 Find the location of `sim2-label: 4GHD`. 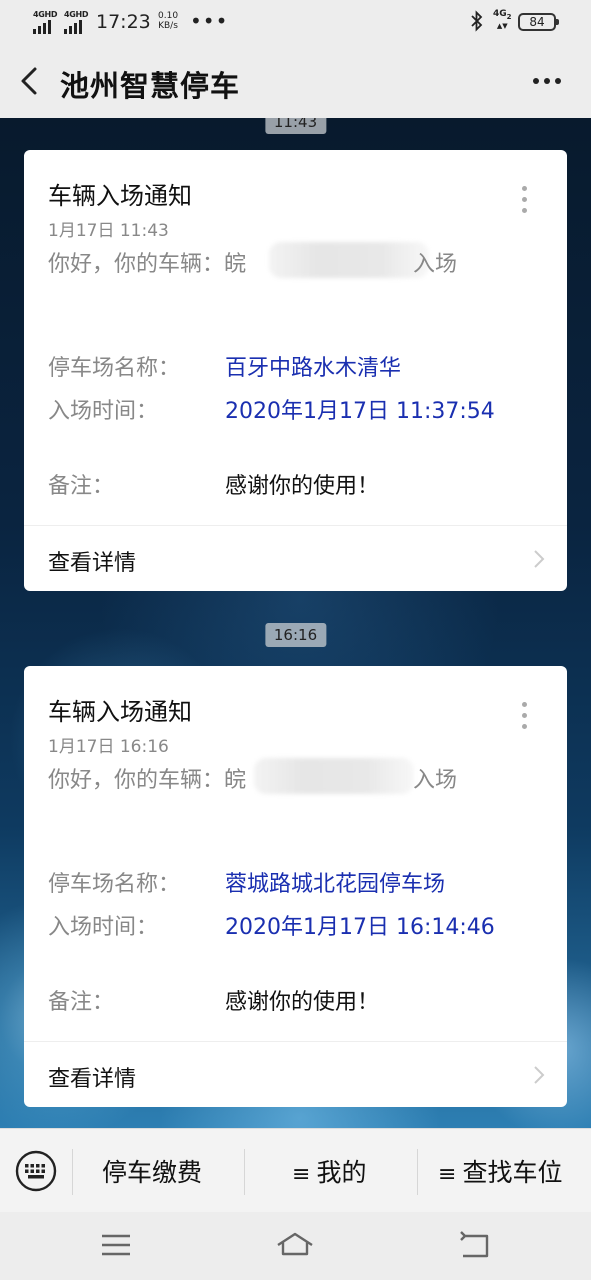

sim2-label: 4GHD is located at coordinates (76, 14).